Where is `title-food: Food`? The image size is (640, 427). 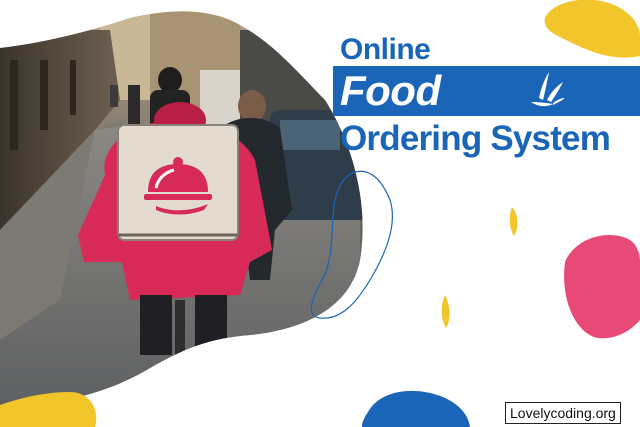 title-food: Food is located at coordinates (390, 90).